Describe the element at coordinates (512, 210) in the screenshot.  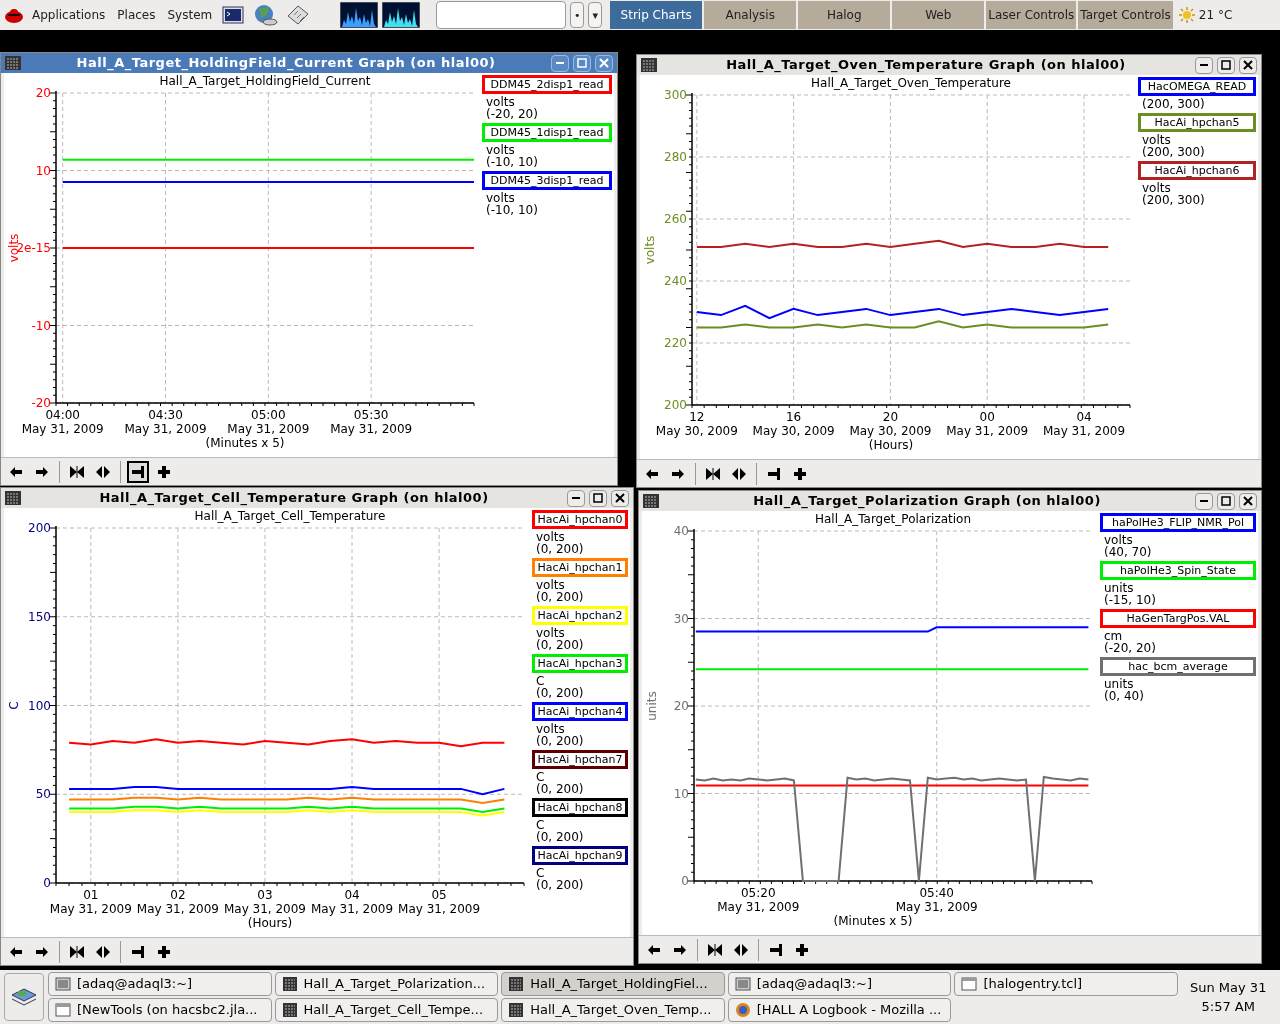
I see `legend-range: (-10, 10)` at that location.